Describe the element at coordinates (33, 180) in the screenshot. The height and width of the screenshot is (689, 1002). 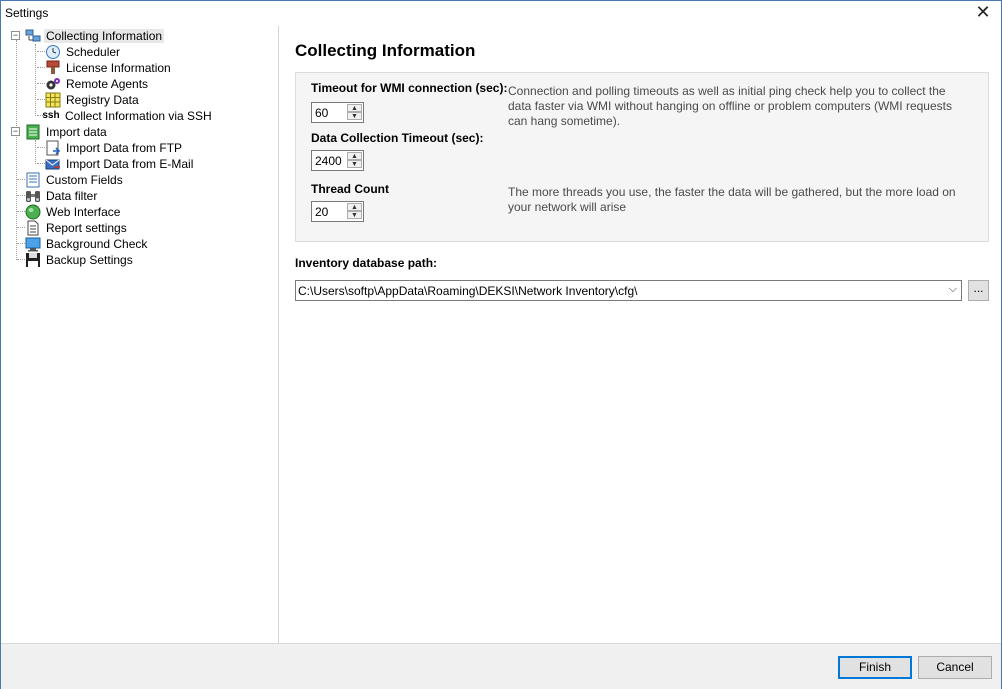
I see `custom-fields-icon` at that location.